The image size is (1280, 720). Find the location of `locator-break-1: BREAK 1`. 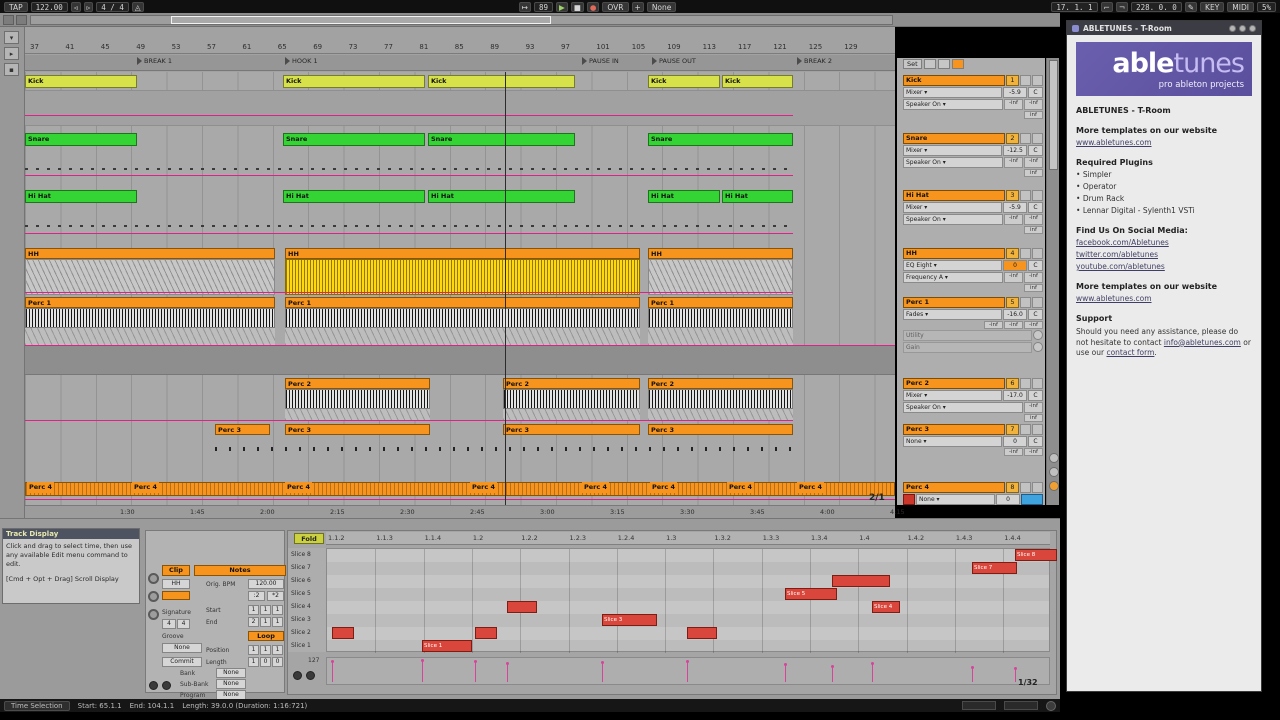

locator-break-1: BREAK 1 is located at coordinates (154, 61).